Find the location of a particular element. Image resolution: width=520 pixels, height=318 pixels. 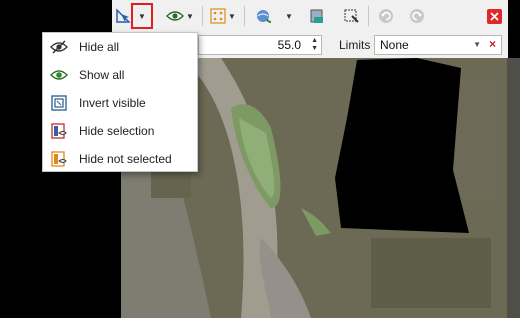

select-point-icon is located at coordinates (351, 16).